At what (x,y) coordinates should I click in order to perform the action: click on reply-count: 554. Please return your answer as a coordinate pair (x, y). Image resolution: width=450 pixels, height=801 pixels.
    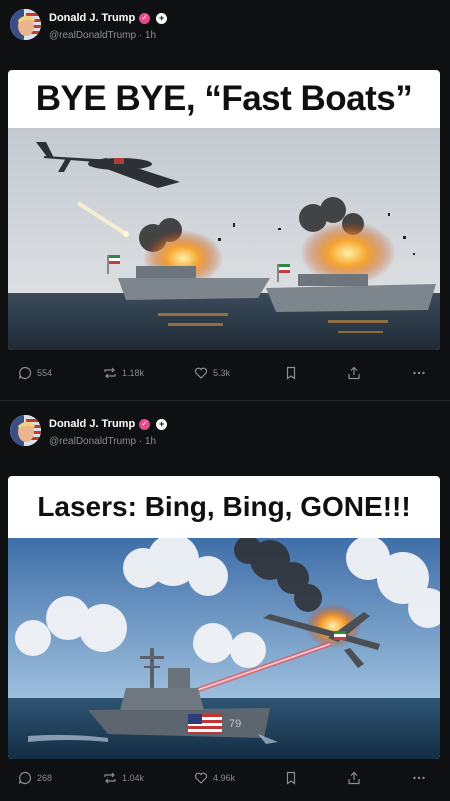
    Looking at the image, I should click on (45, 373).